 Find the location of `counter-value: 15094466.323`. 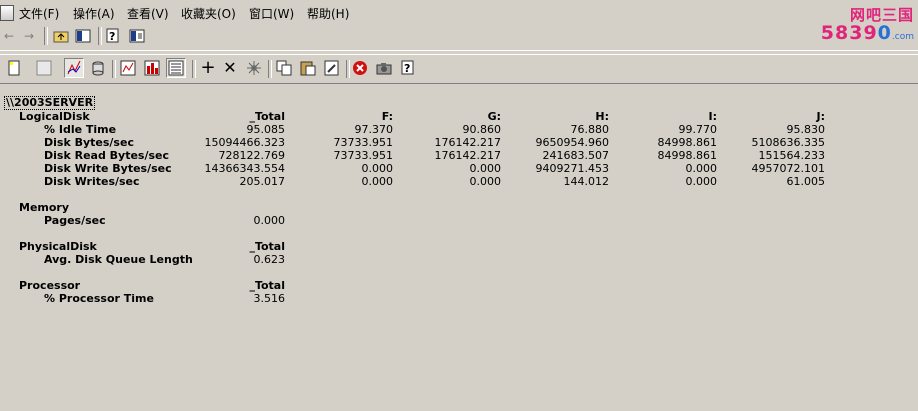

counter-value: 15094466.323 is located at coordinates (244, 142).